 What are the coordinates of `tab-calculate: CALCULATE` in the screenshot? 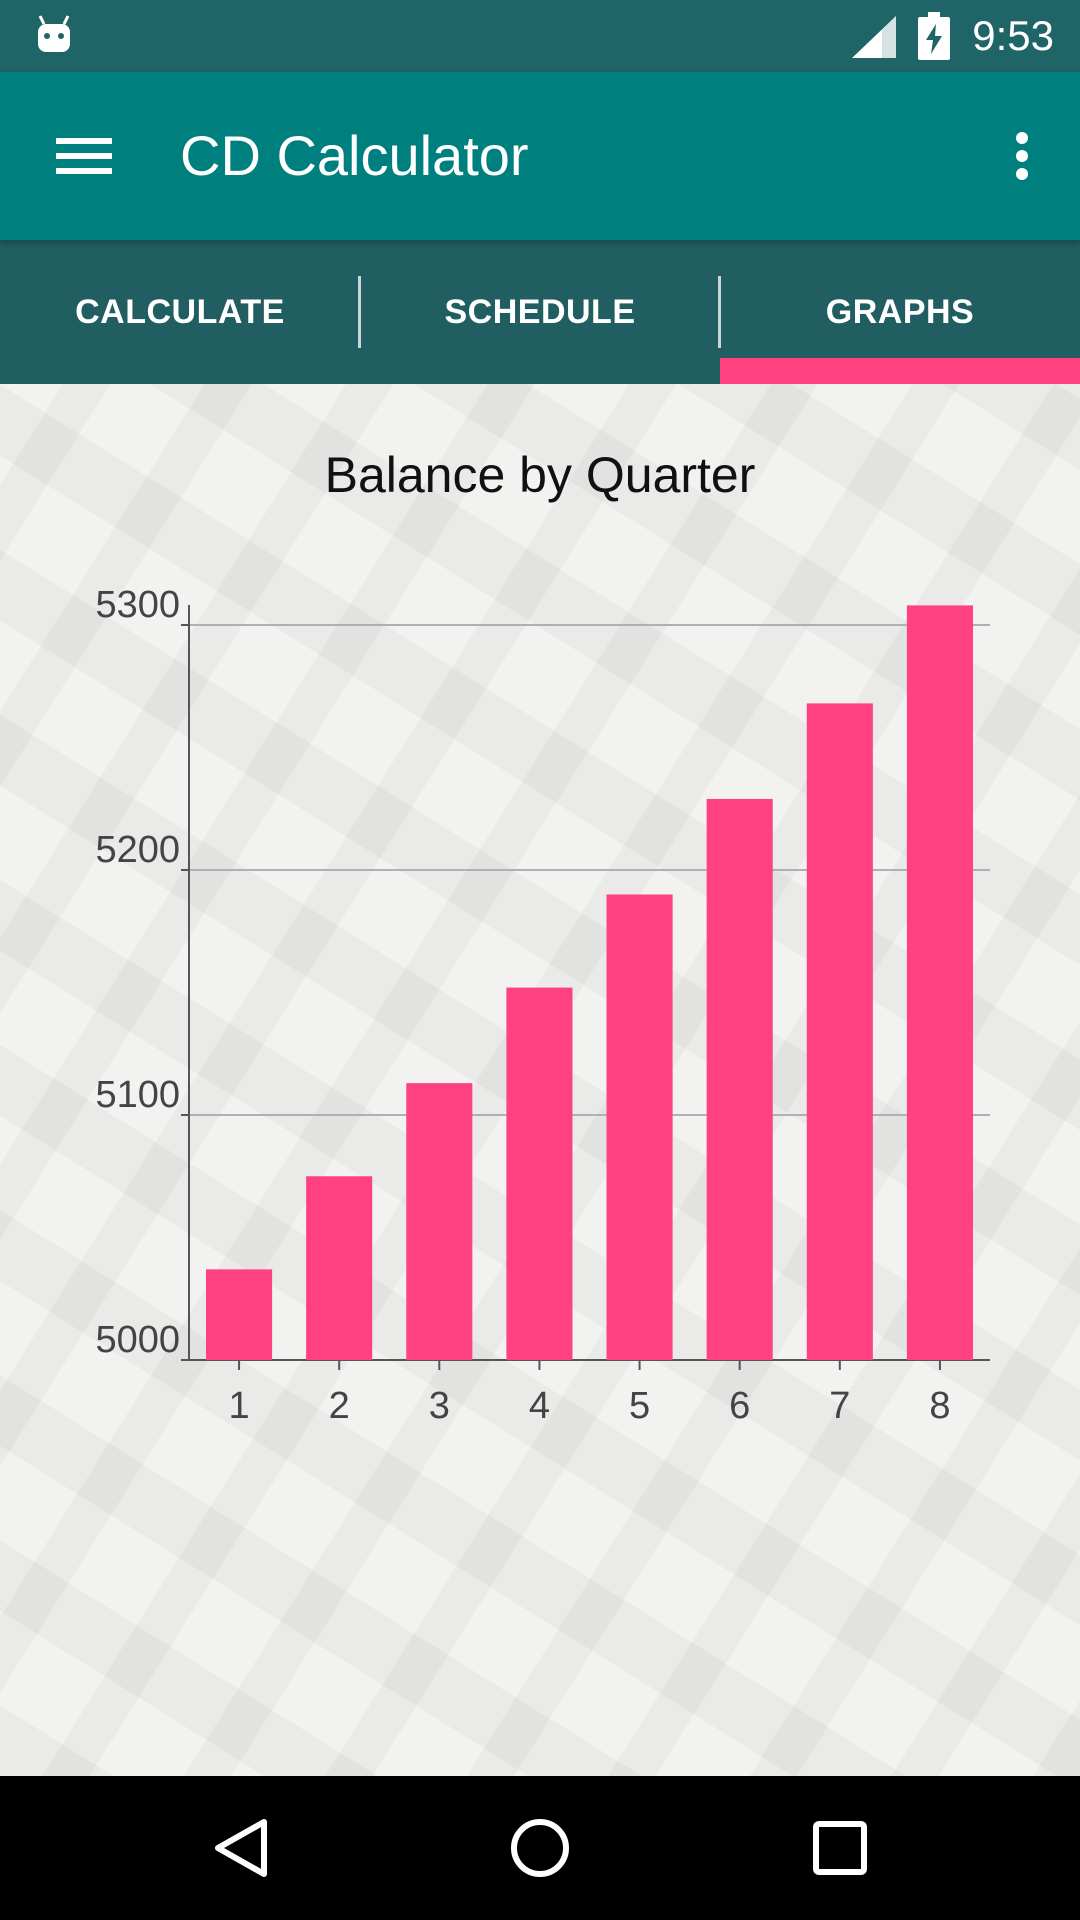 It's located at (180, 312).